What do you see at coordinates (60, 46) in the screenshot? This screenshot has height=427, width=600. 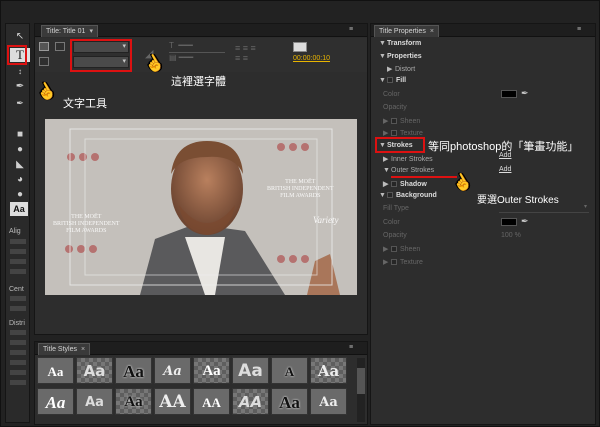 I see `roll-crawl-icon` at bounding box center [60, 46].